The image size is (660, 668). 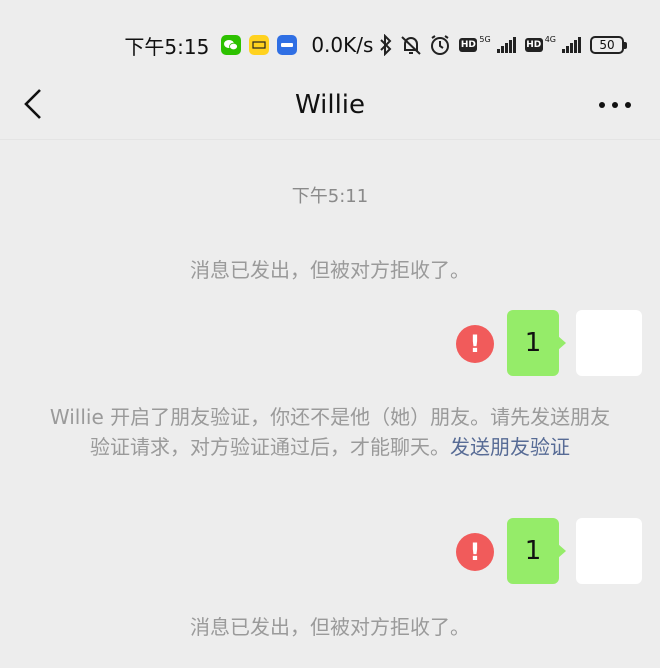 I want to click on more-button, so click(x=615, y=105).